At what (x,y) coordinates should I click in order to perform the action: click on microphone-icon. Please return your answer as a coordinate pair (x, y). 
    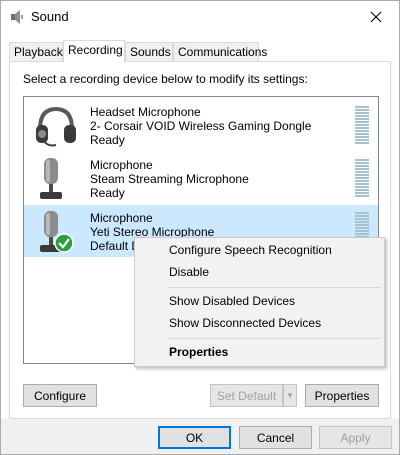
    Looking at the image, I should click on (51, 178).